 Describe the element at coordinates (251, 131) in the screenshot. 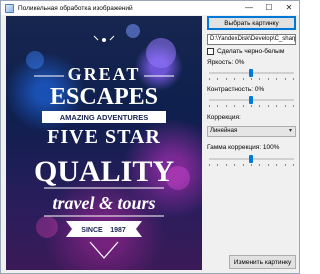

I see `correction-select: Линейная ▾` at that location.